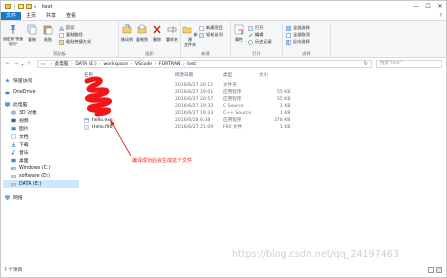 The width and height of the screenshot is (447, 278). What do you see at coordinates (116, 64) in the screenshot?
I see `breadcrumb-workspace: workspace` at bounding box center [116, 64].